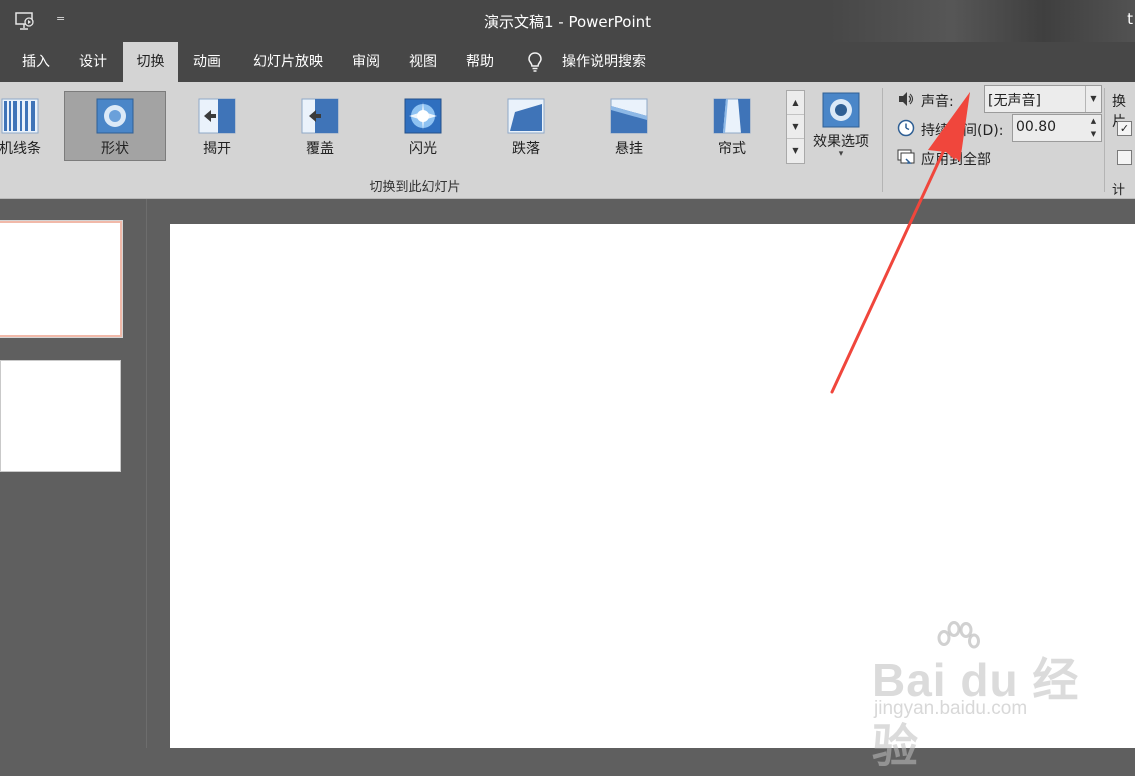  Describe the element at coordinates (962, 131) in the screenshot. I see `duration-label: 持续时间(D):` at that location.